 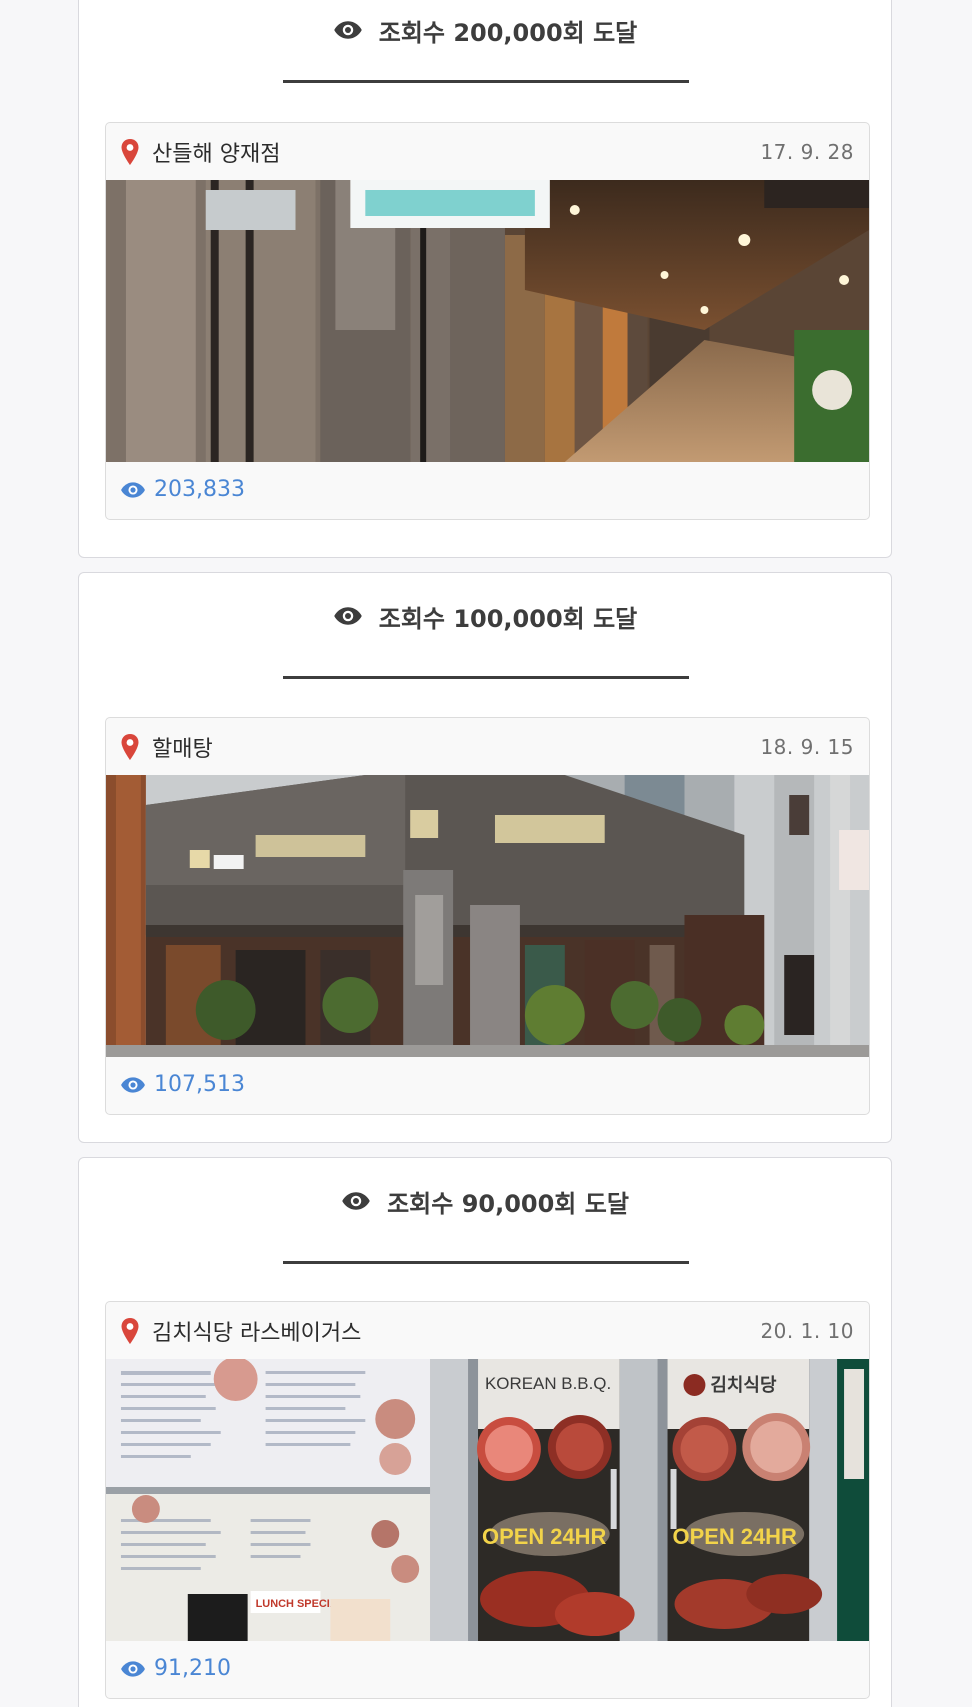 I want to click on view-count: 203,833, so click(x=182, y=489).